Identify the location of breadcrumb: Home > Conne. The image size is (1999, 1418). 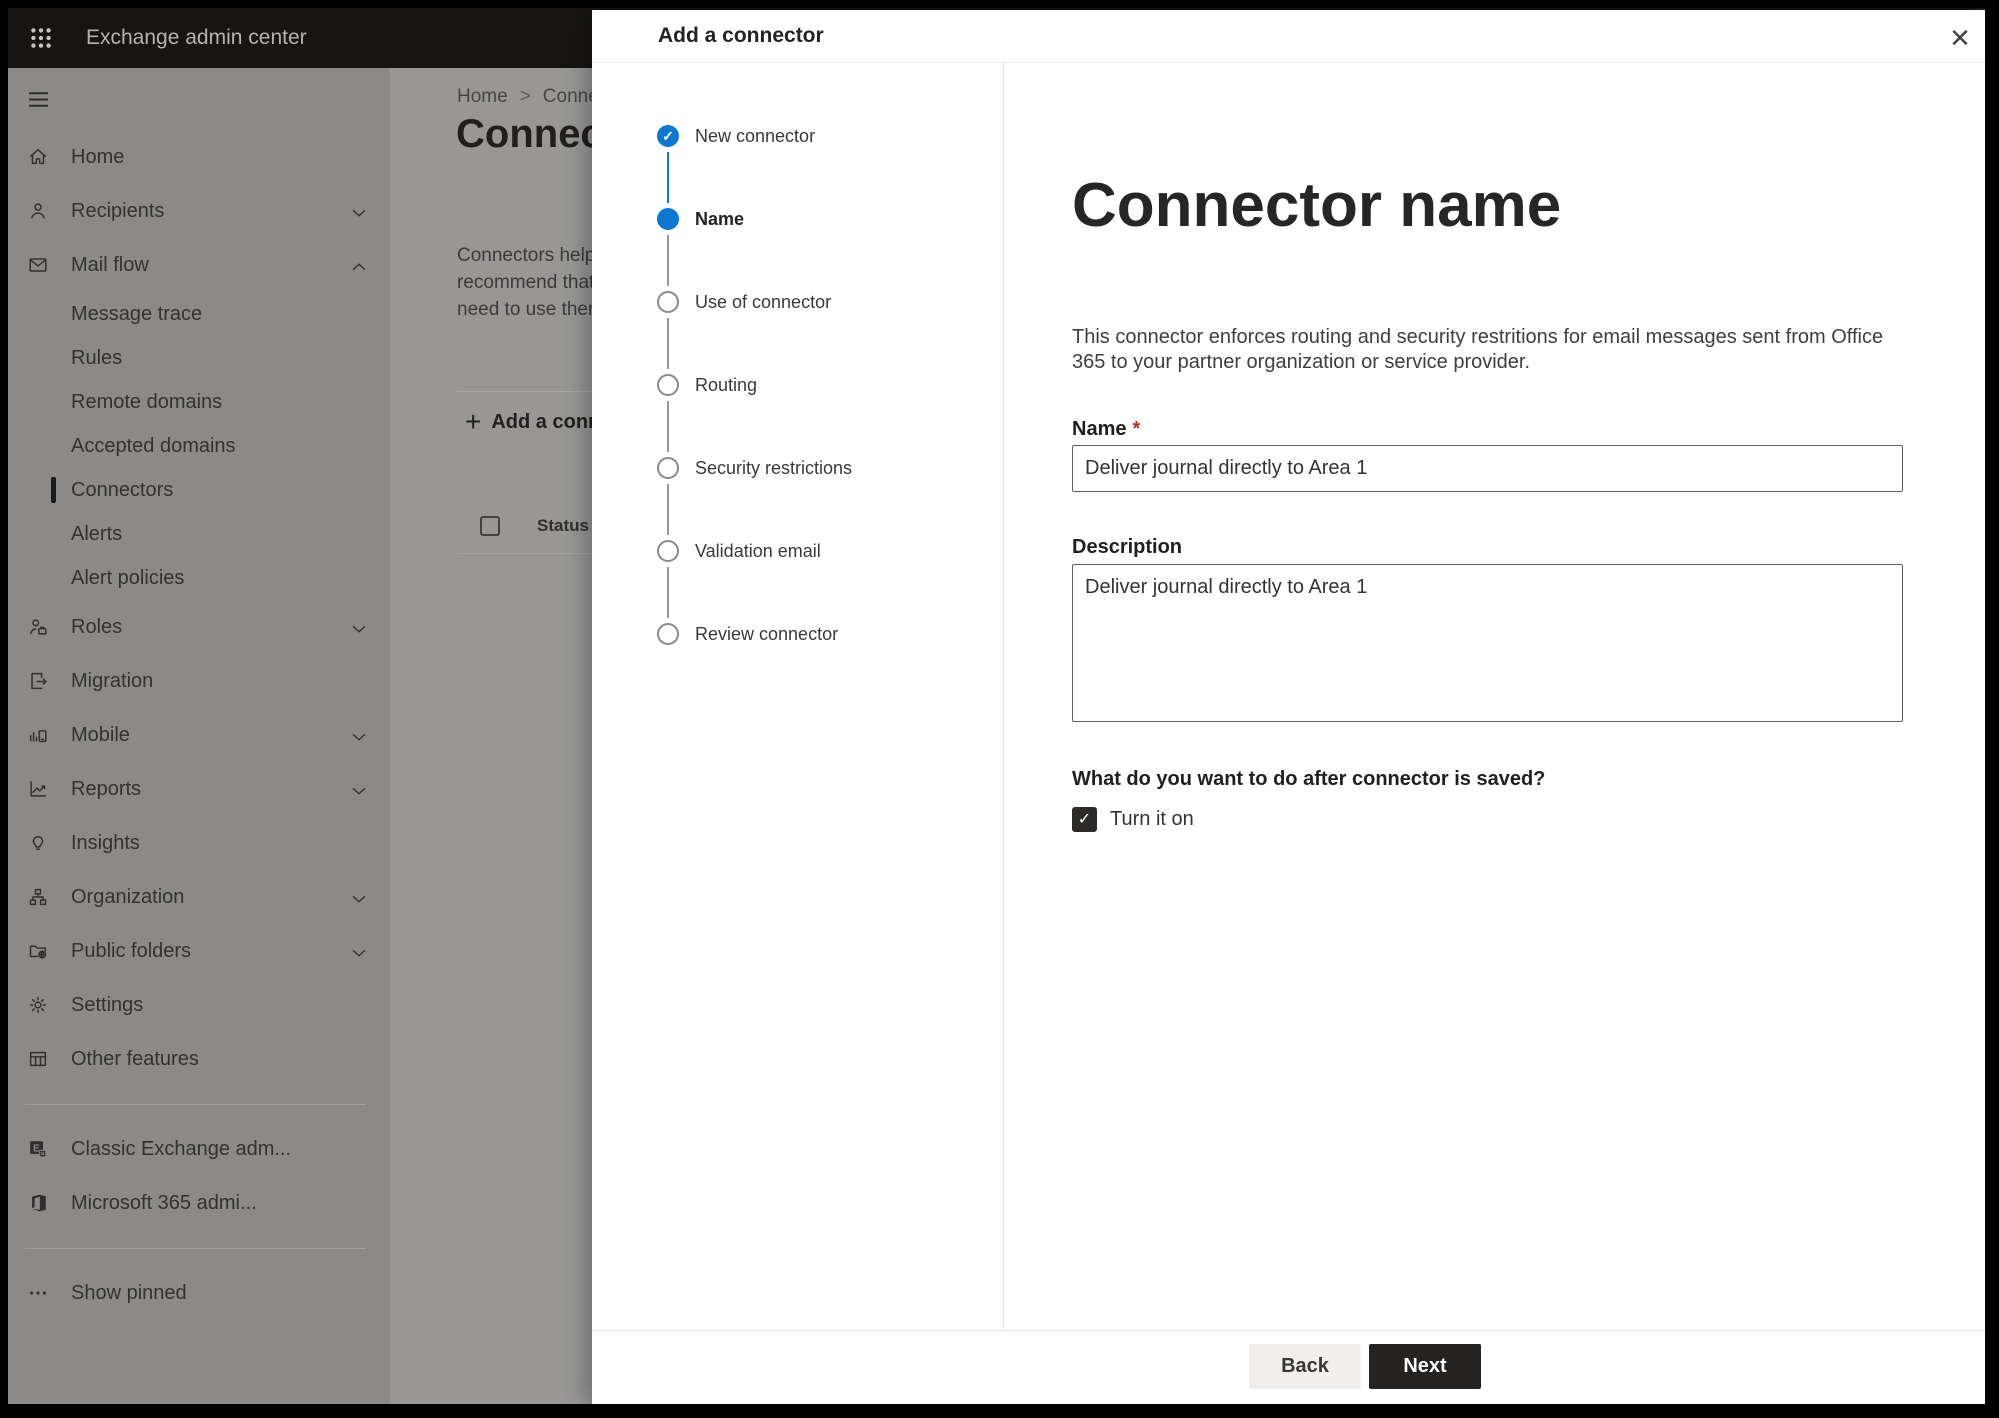
(528, 97).